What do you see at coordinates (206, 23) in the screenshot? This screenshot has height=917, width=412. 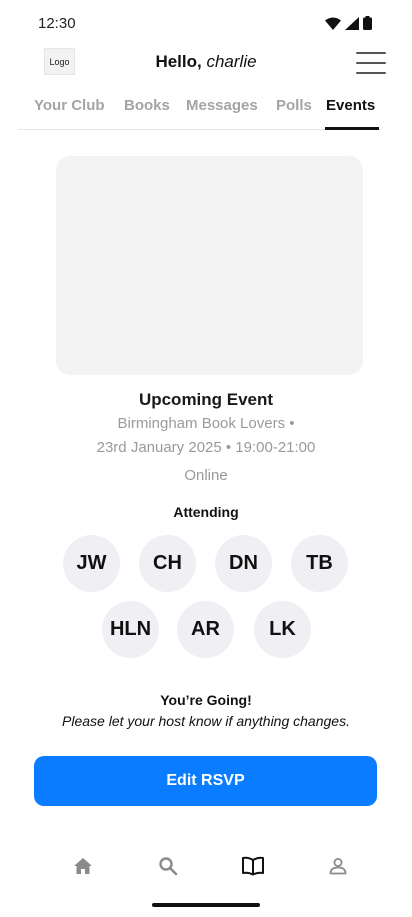 I see `status-bar: 12:30` at bounding box center [206, 23].